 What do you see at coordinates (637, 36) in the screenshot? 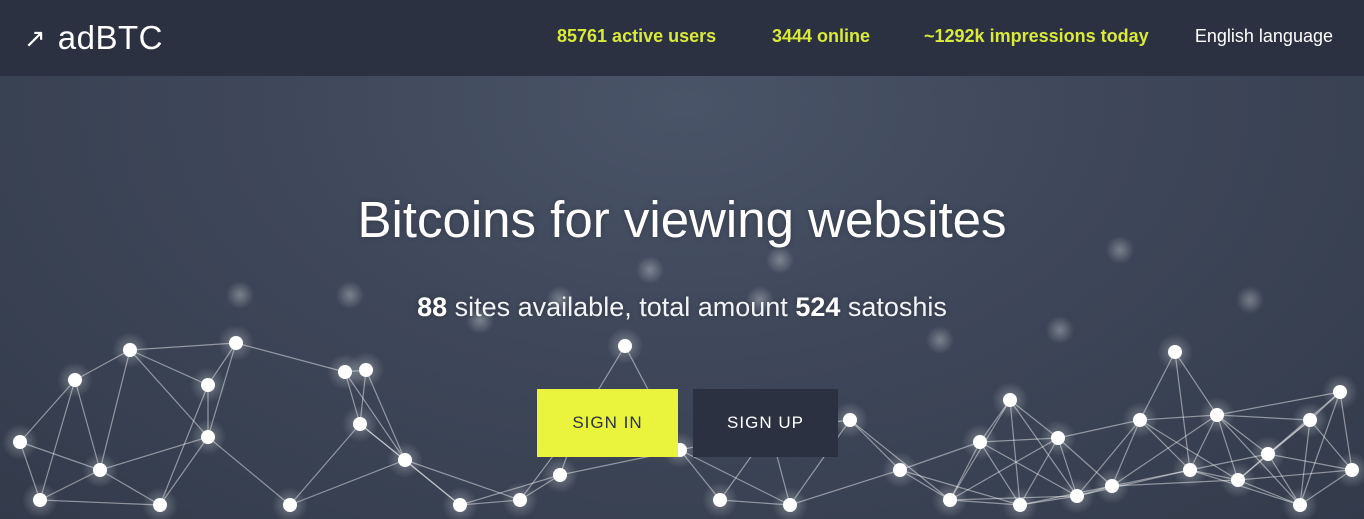
I see `active-users-stat: 85761 active users` at bounding box center [637, 36].